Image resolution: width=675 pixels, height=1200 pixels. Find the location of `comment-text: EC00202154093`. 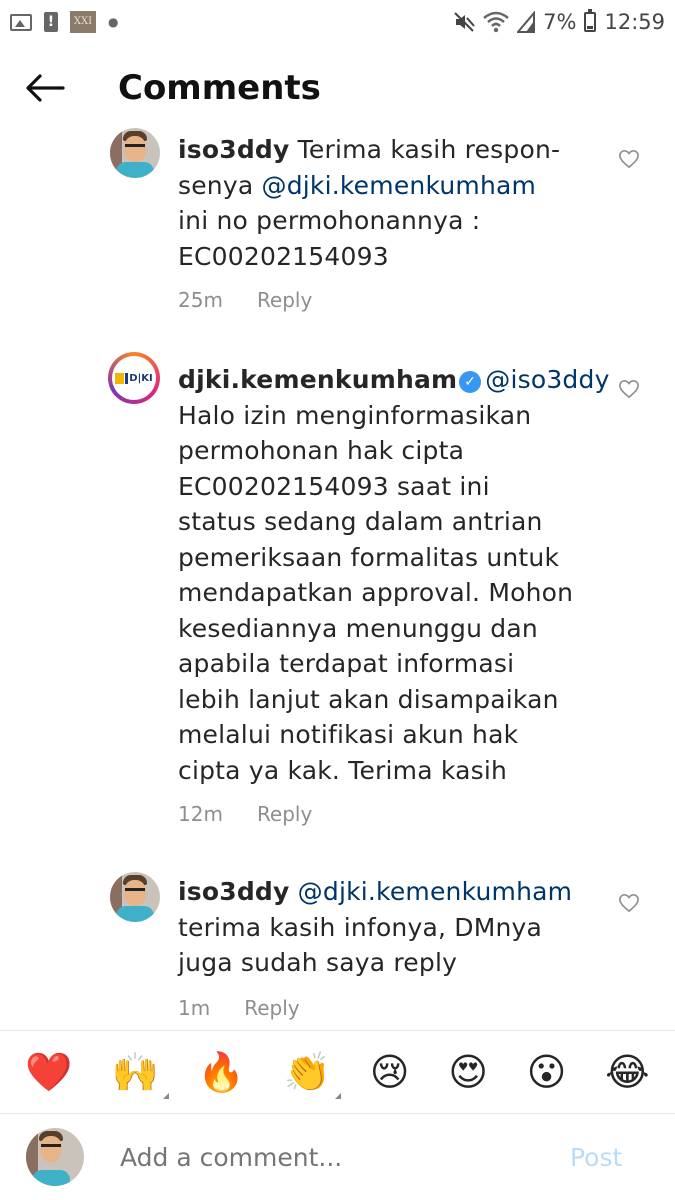

comment-text: EC00202154093 is located at coordinates (283, 256).